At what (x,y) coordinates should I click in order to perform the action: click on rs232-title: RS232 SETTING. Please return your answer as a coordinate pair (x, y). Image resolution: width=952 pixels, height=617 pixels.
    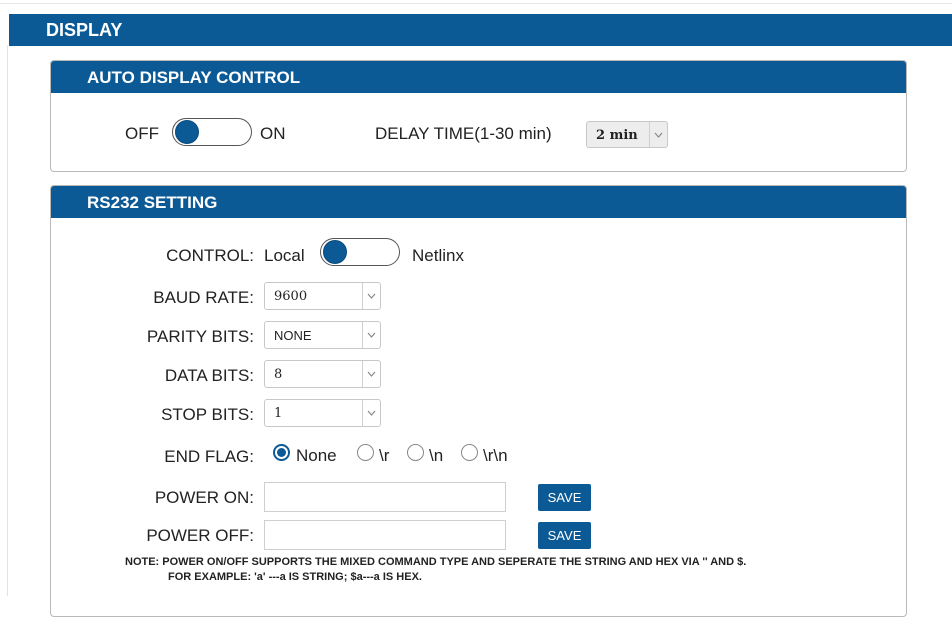
    Looking at the image, I should click on (152, 202).